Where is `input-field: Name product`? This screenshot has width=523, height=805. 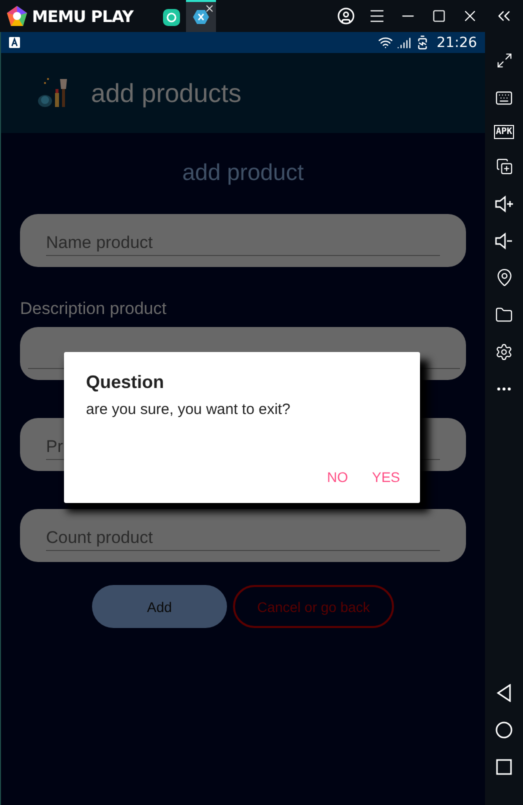
input-field: Name product is located at coordinates (243, 244).